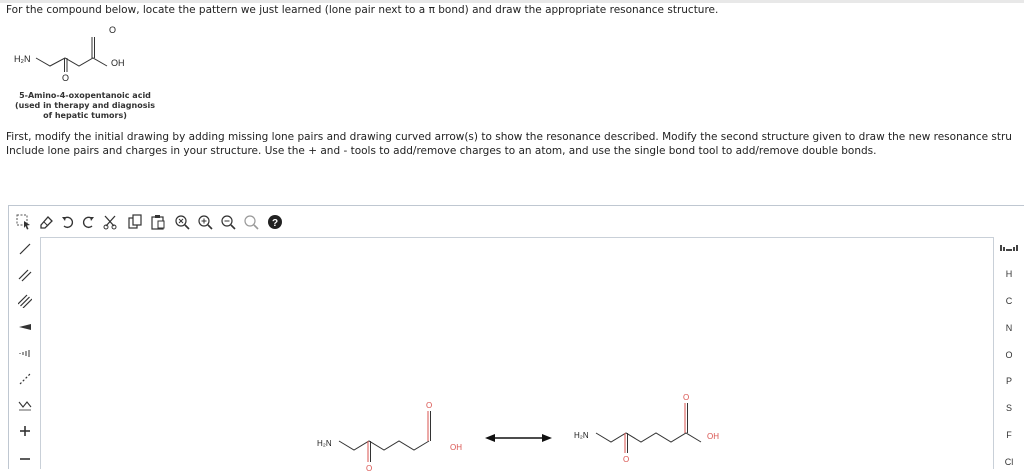  I want to click on element-p: P, so click(1009, 381).